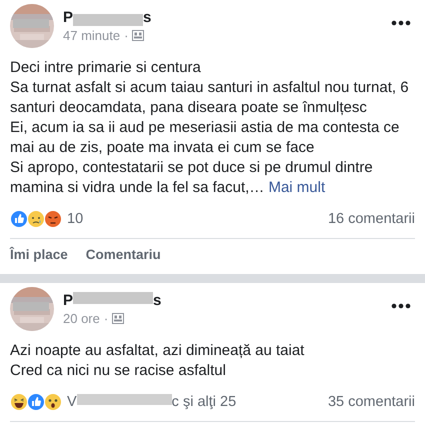 This screenshot has height=436, width=425. I want to click on see-more-link: Mai mult, so click(297, 187).